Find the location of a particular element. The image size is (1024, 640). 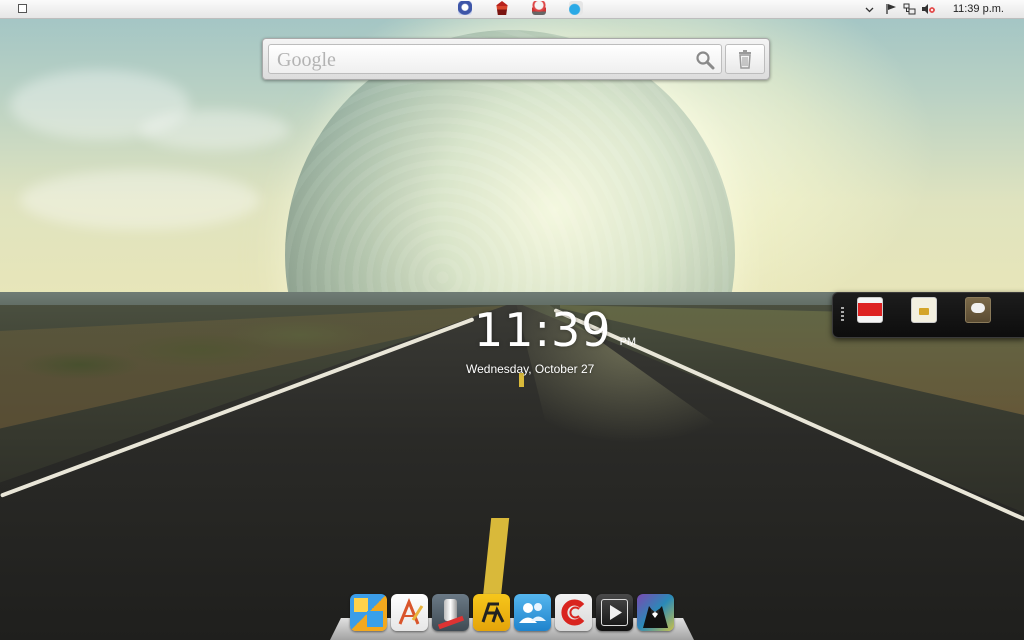

files-icon is located at coordinates (368, 612).